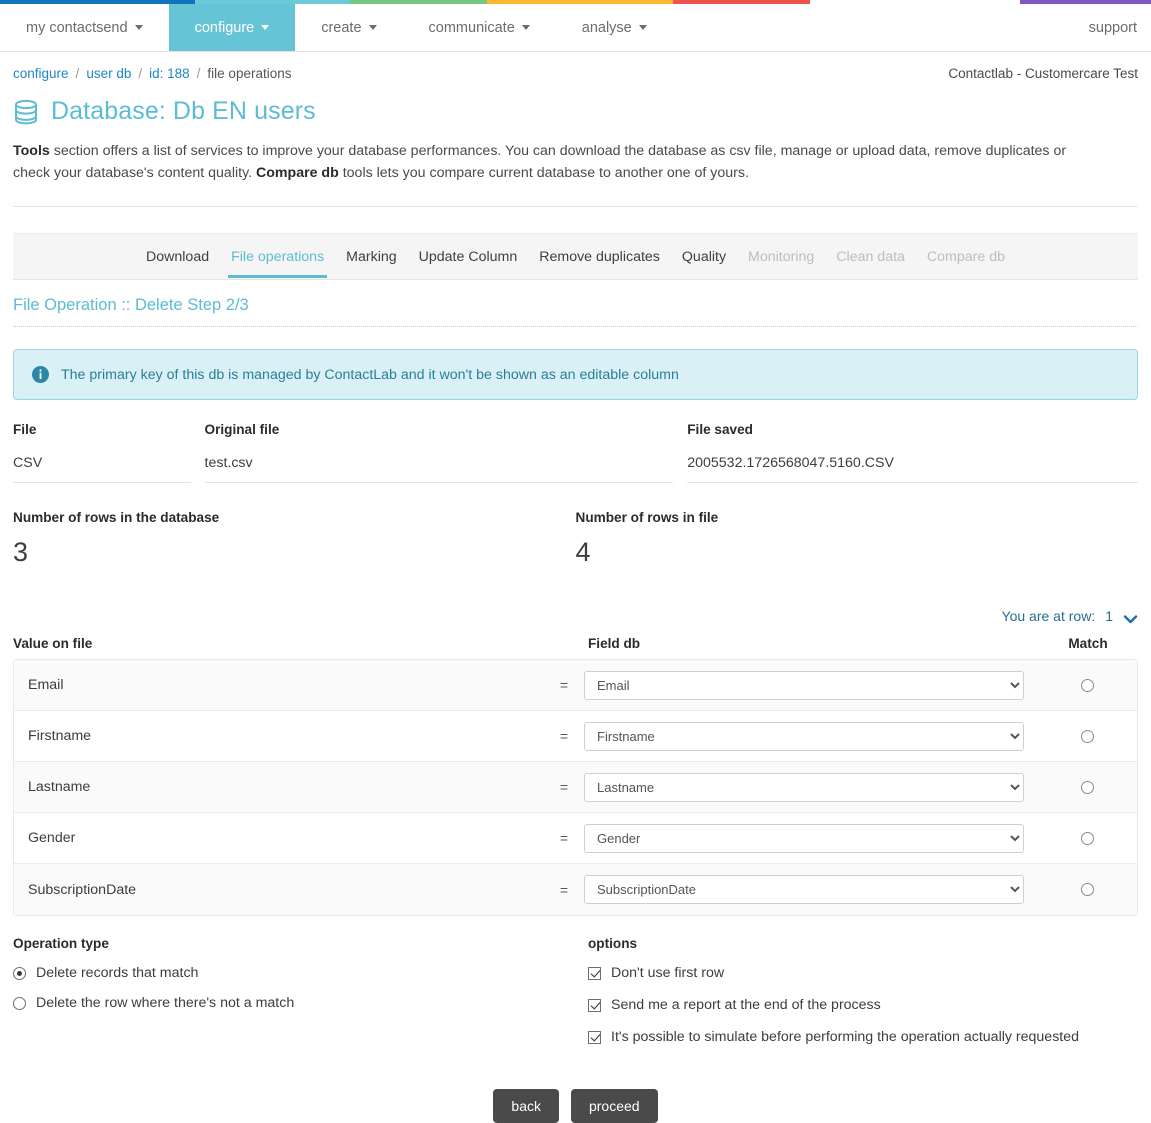 The image size is (1151, 1123). What do you see at coordinates (575, 685) in the screenshot?
I see `table-row: Email = Email` at bounding box center [575, 685].